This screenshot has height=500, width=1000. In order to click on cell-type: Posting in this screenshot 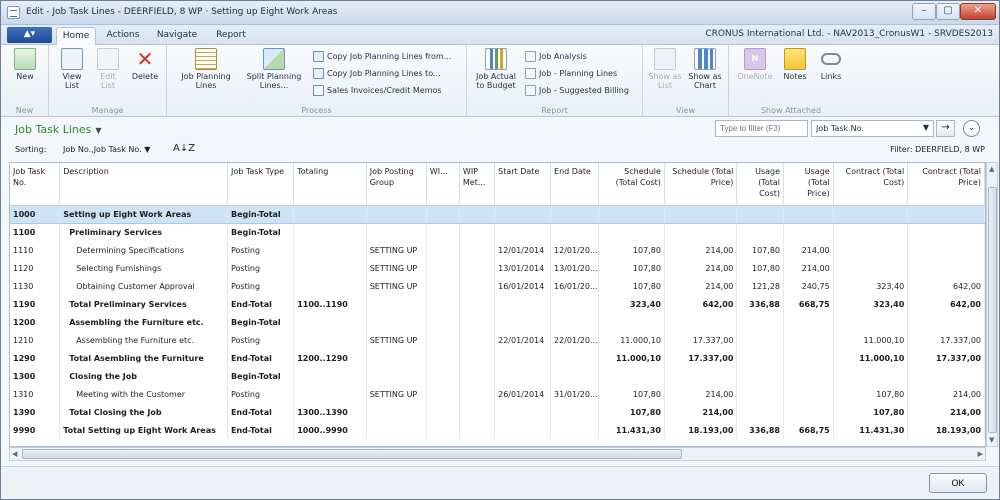, I will do `click(261, 268)`.